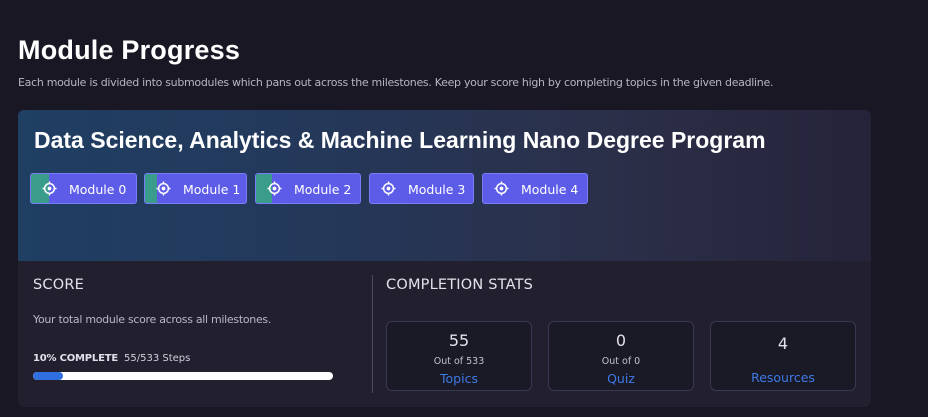 This screenshot has height=417, width=928. What do you see at coordinates (58, 285) in the screenshot?
I see `score-heading: SCORE` at bounding box center [58, 285].